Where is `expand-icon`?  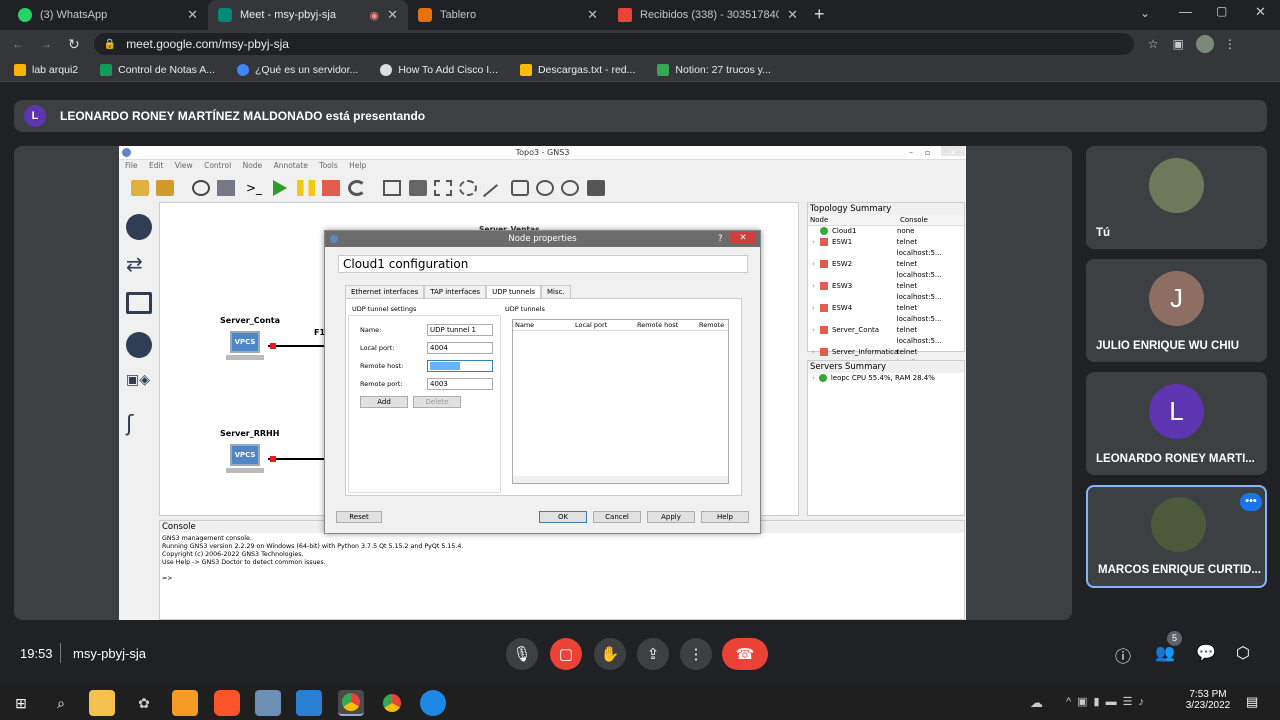 expand-icon is located at coordinates (816, 231).